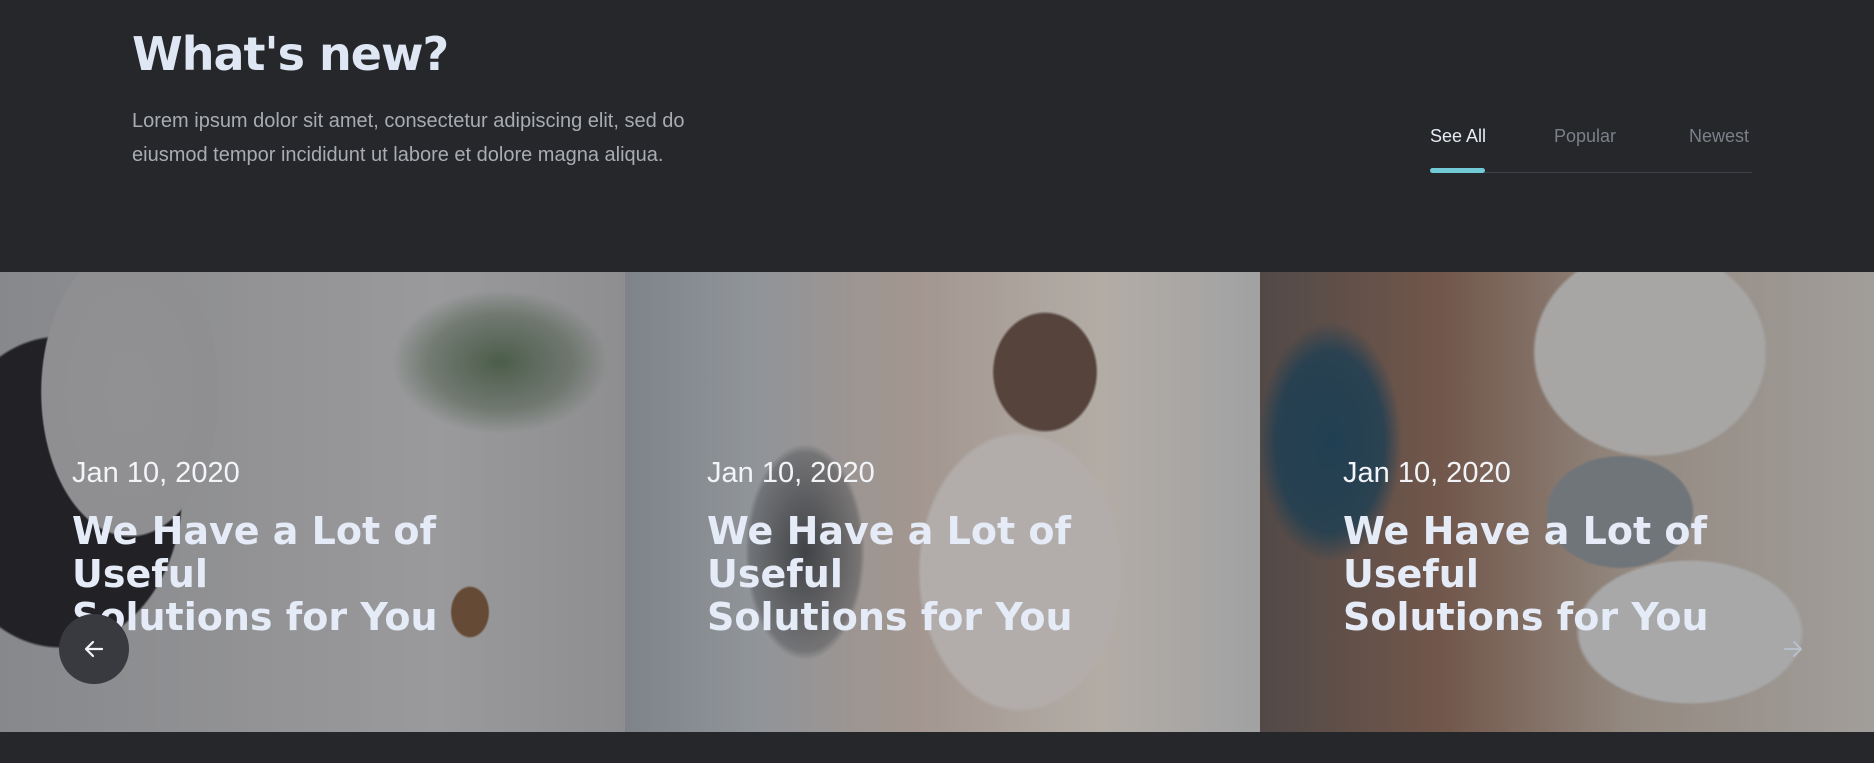 The width and height of the screenshot is (1874, 763). I want to click on arrow-left-icon, so click(94, 649).